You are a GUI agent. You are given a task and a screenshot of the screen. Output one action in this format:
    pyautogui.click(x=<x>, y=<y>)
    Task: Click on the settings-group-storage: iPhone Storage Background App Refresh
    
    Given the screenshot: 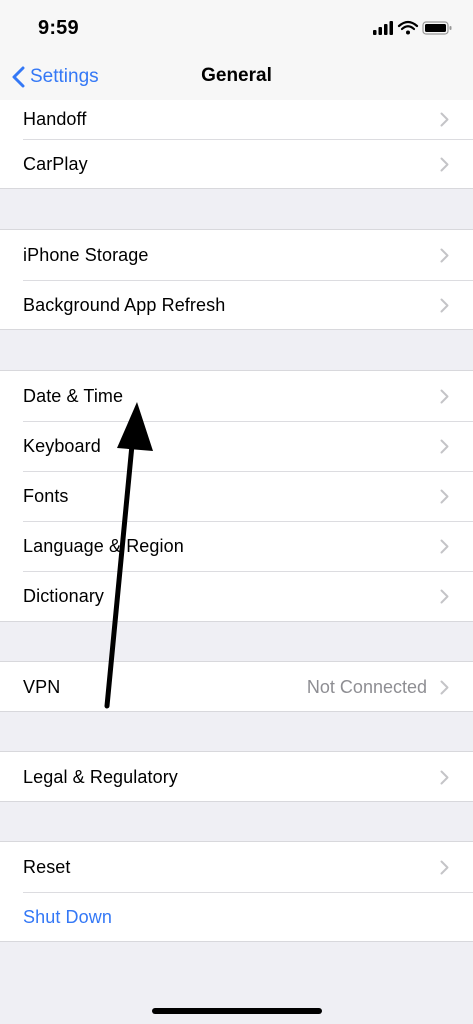 What is the action you would take?
    pyautogui.click(x=236, y=279)
    